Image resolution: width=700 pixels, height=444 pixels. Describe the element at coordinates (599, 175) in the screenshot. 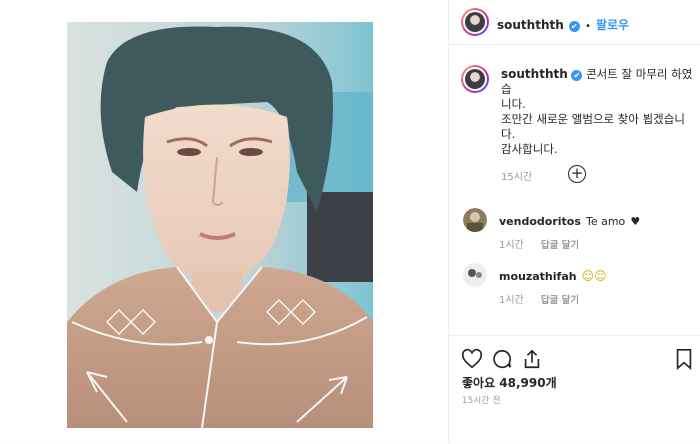

I see `caption-time: 15시간` at that location.